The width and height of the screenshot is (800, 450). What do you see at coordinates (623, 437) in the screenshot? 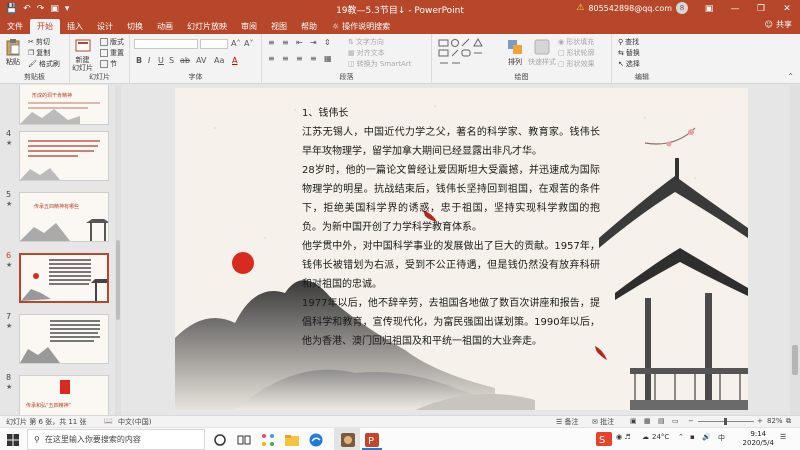
I see `ime-toolbar-icons: ◉ ♬` at bounding box center [623, 437].